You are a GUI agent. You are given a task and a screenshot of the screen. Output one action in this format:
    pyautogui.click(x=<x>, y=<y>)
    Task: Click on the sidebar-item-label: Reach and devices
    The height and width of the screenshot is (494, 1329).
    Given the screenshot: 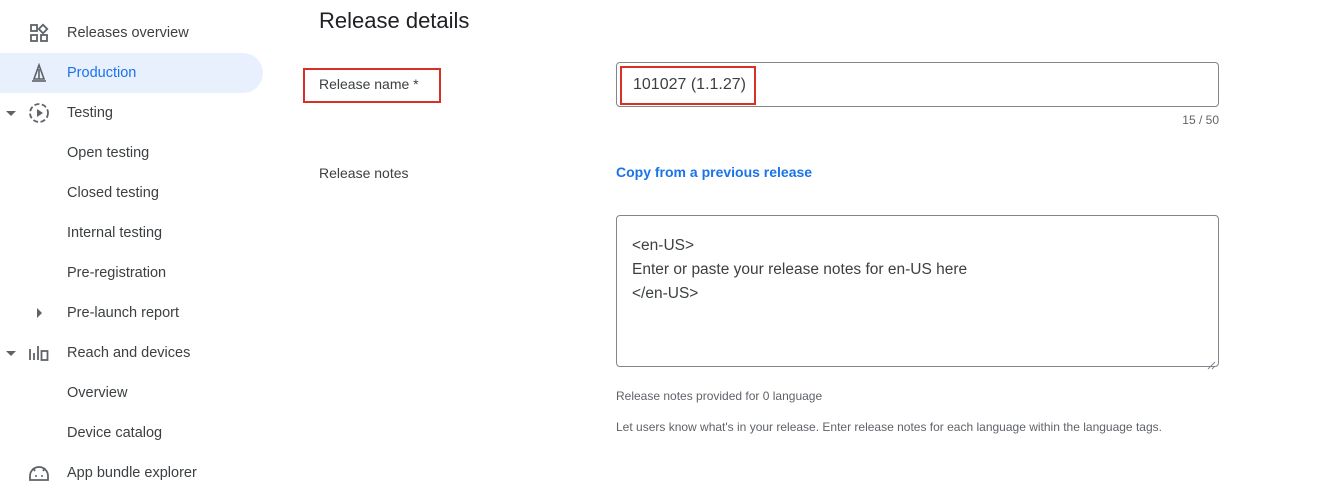 What is the action you would take?
    pyautogui.click(x=129, y=353)
    